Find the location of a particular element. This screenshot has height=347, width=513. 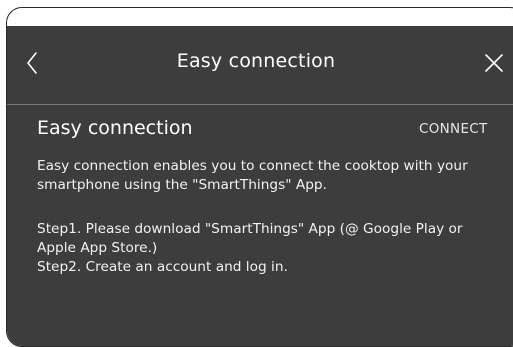

close-button is located at coordinates (494, 63).